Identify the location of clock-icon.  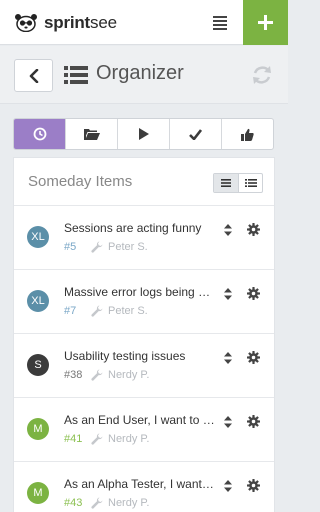
(39, 134).